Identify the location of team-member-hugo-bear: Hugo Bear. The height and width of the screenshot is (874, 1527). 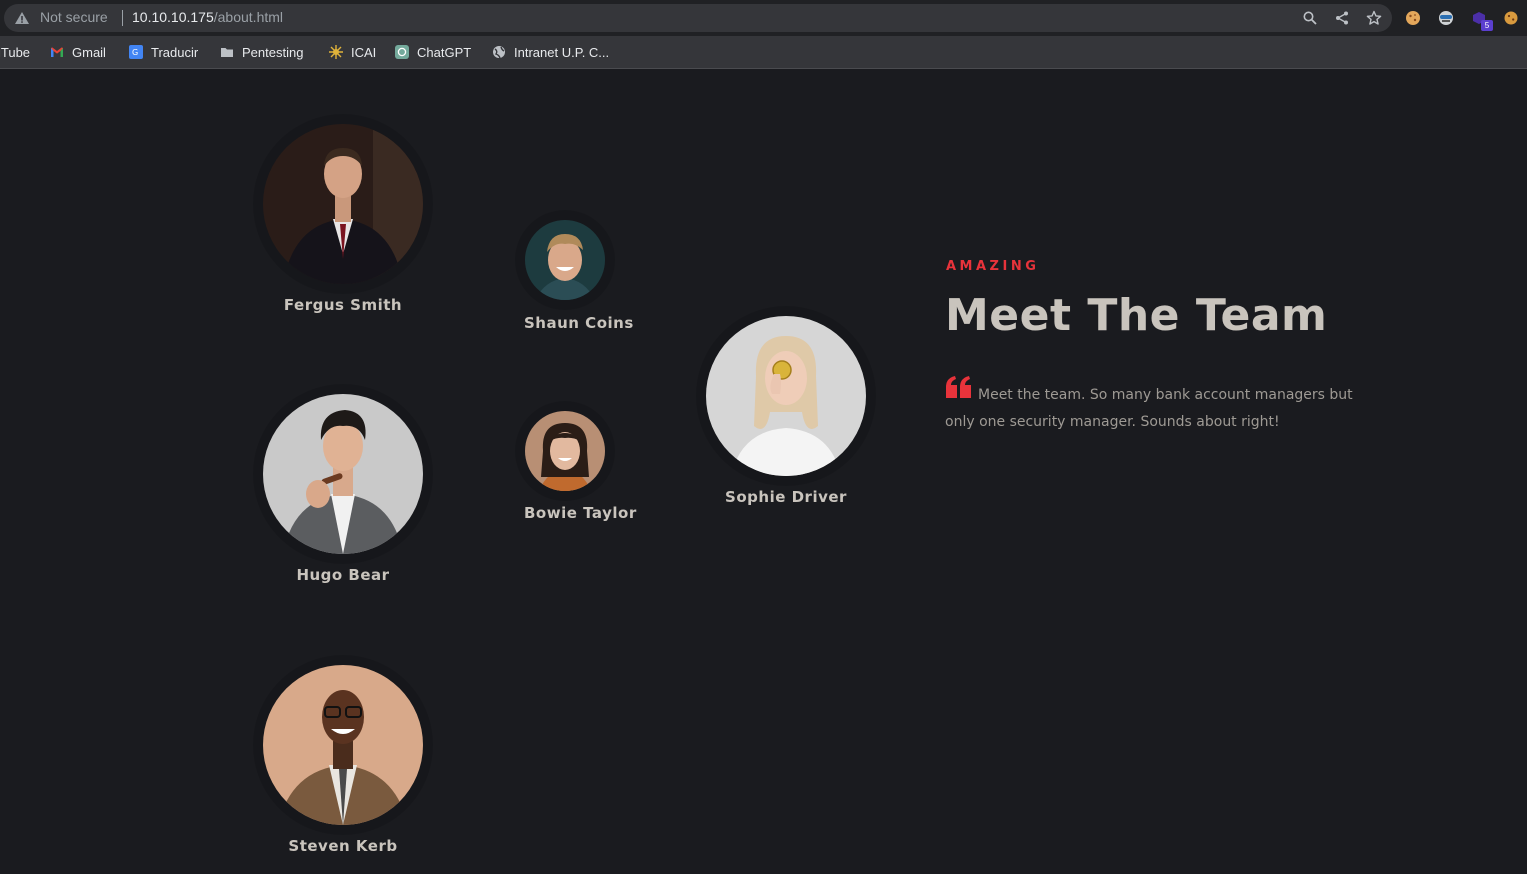
(343, 494).